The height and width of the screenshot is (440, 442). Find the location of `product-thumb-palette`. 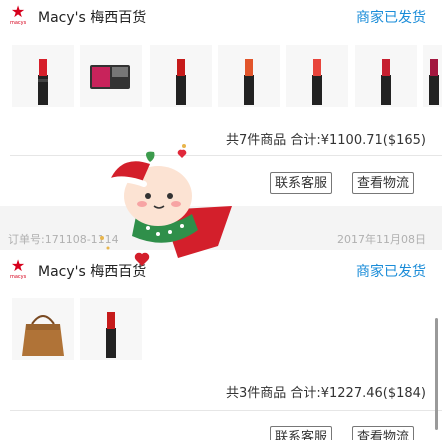

product-thumb-palette is located at coordinates (111, 76).